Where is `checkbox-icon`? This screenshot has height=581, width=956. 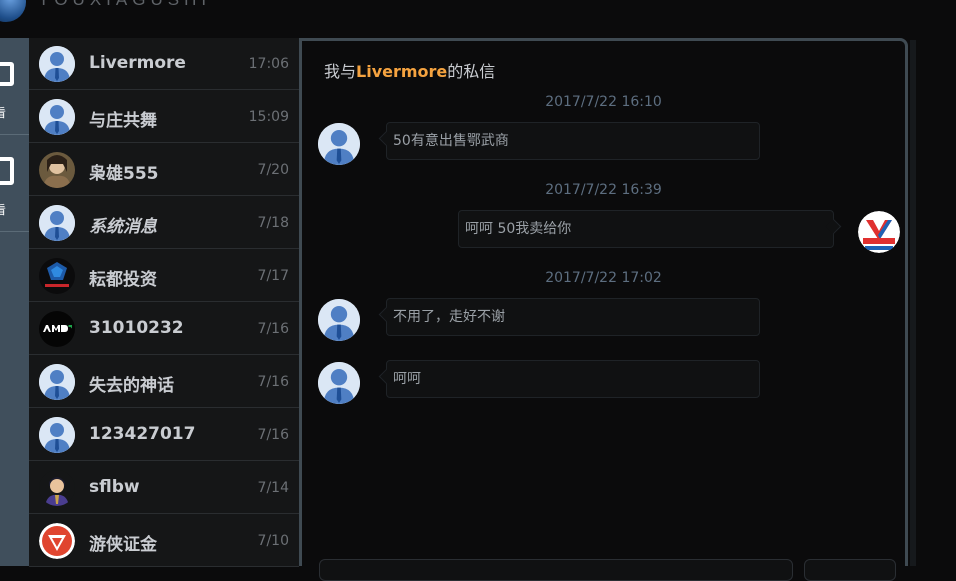 checkbox-icon is located at coordinates (7, 74).